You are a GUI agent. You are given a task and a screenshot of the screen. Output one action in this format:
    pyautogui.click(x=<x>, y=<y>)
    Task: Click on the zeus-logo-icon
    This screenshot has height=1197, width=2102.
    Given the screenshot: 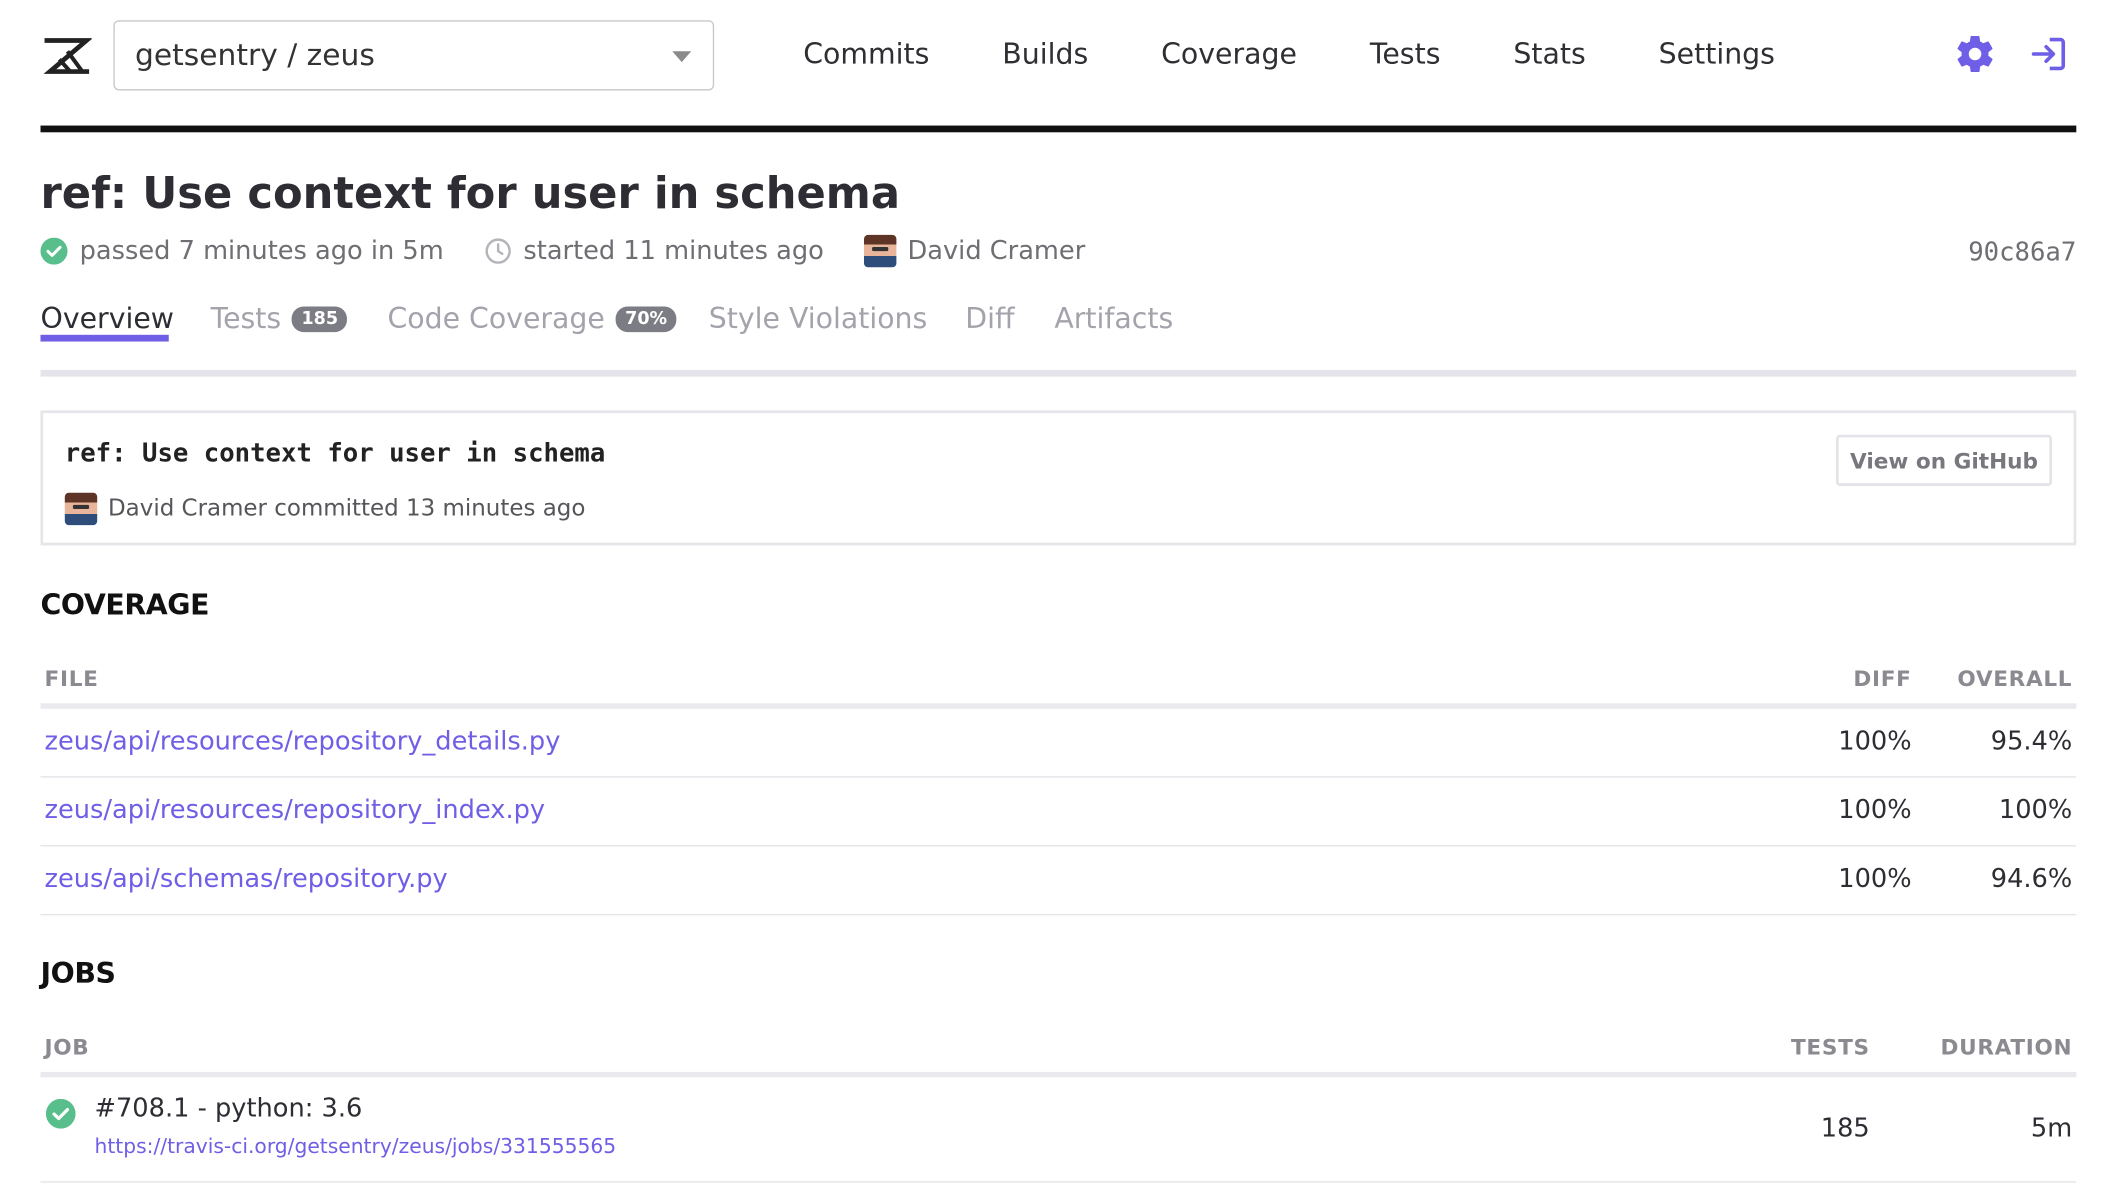 What is the action you would take?
    pyautogui.click(x=66, y=56)
    